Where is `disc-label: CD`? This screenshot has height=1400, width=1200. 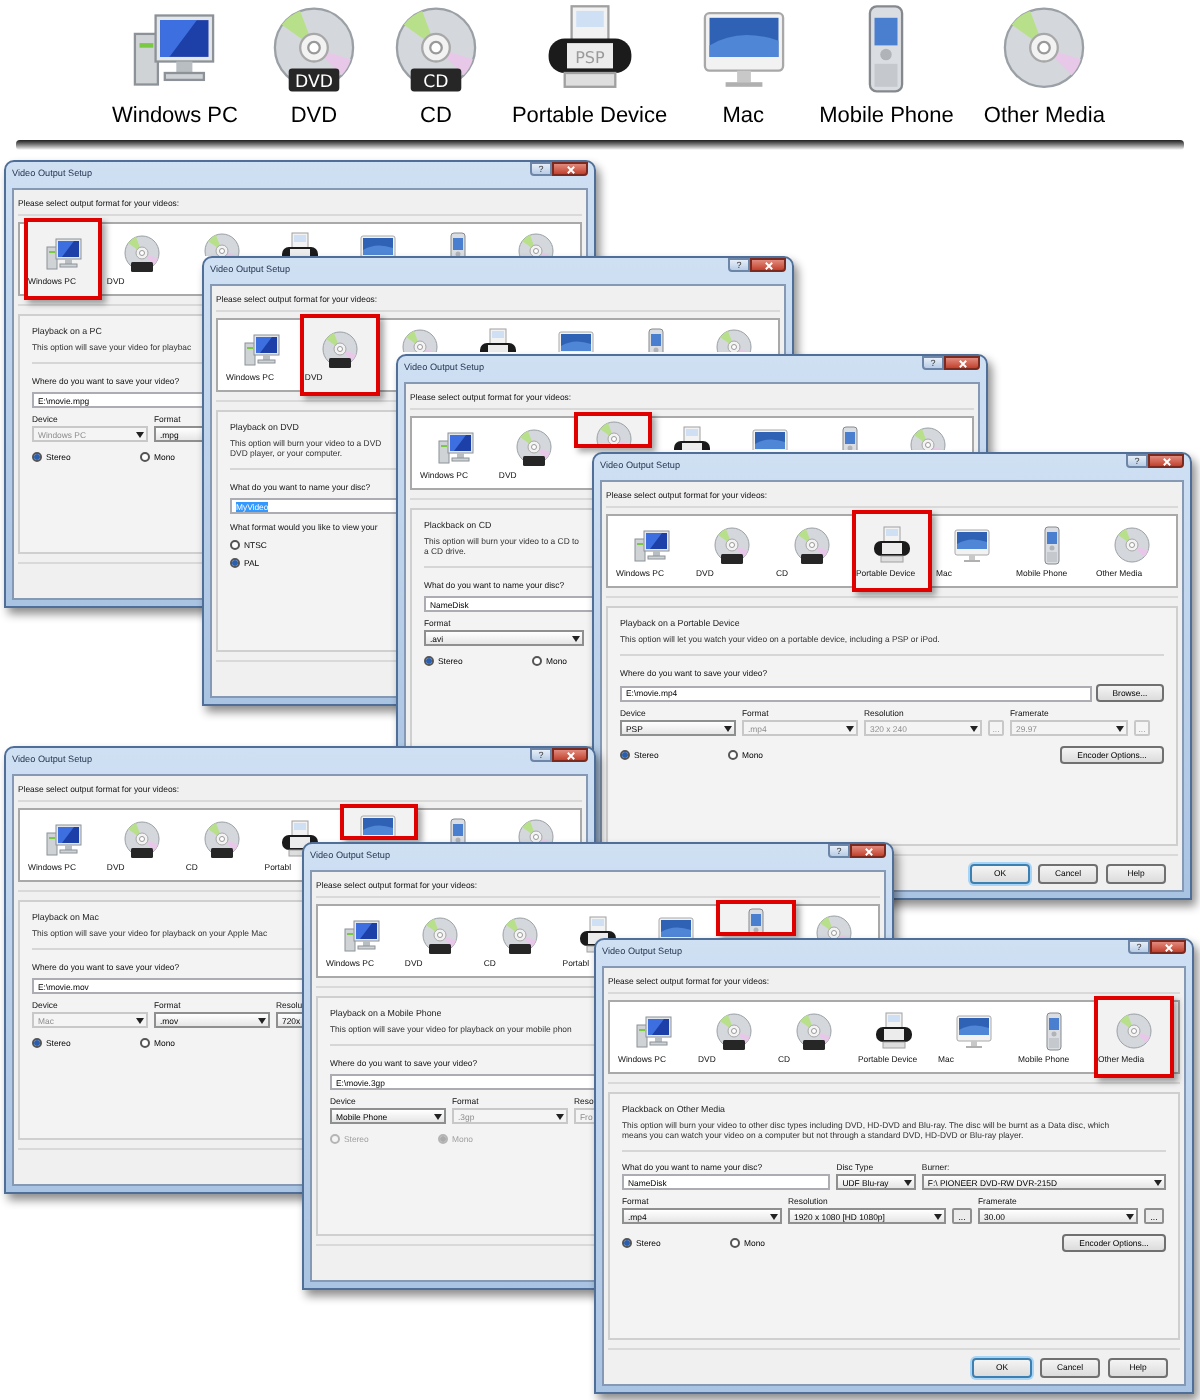
disc-label: CD is located at coordinates (436, 82).